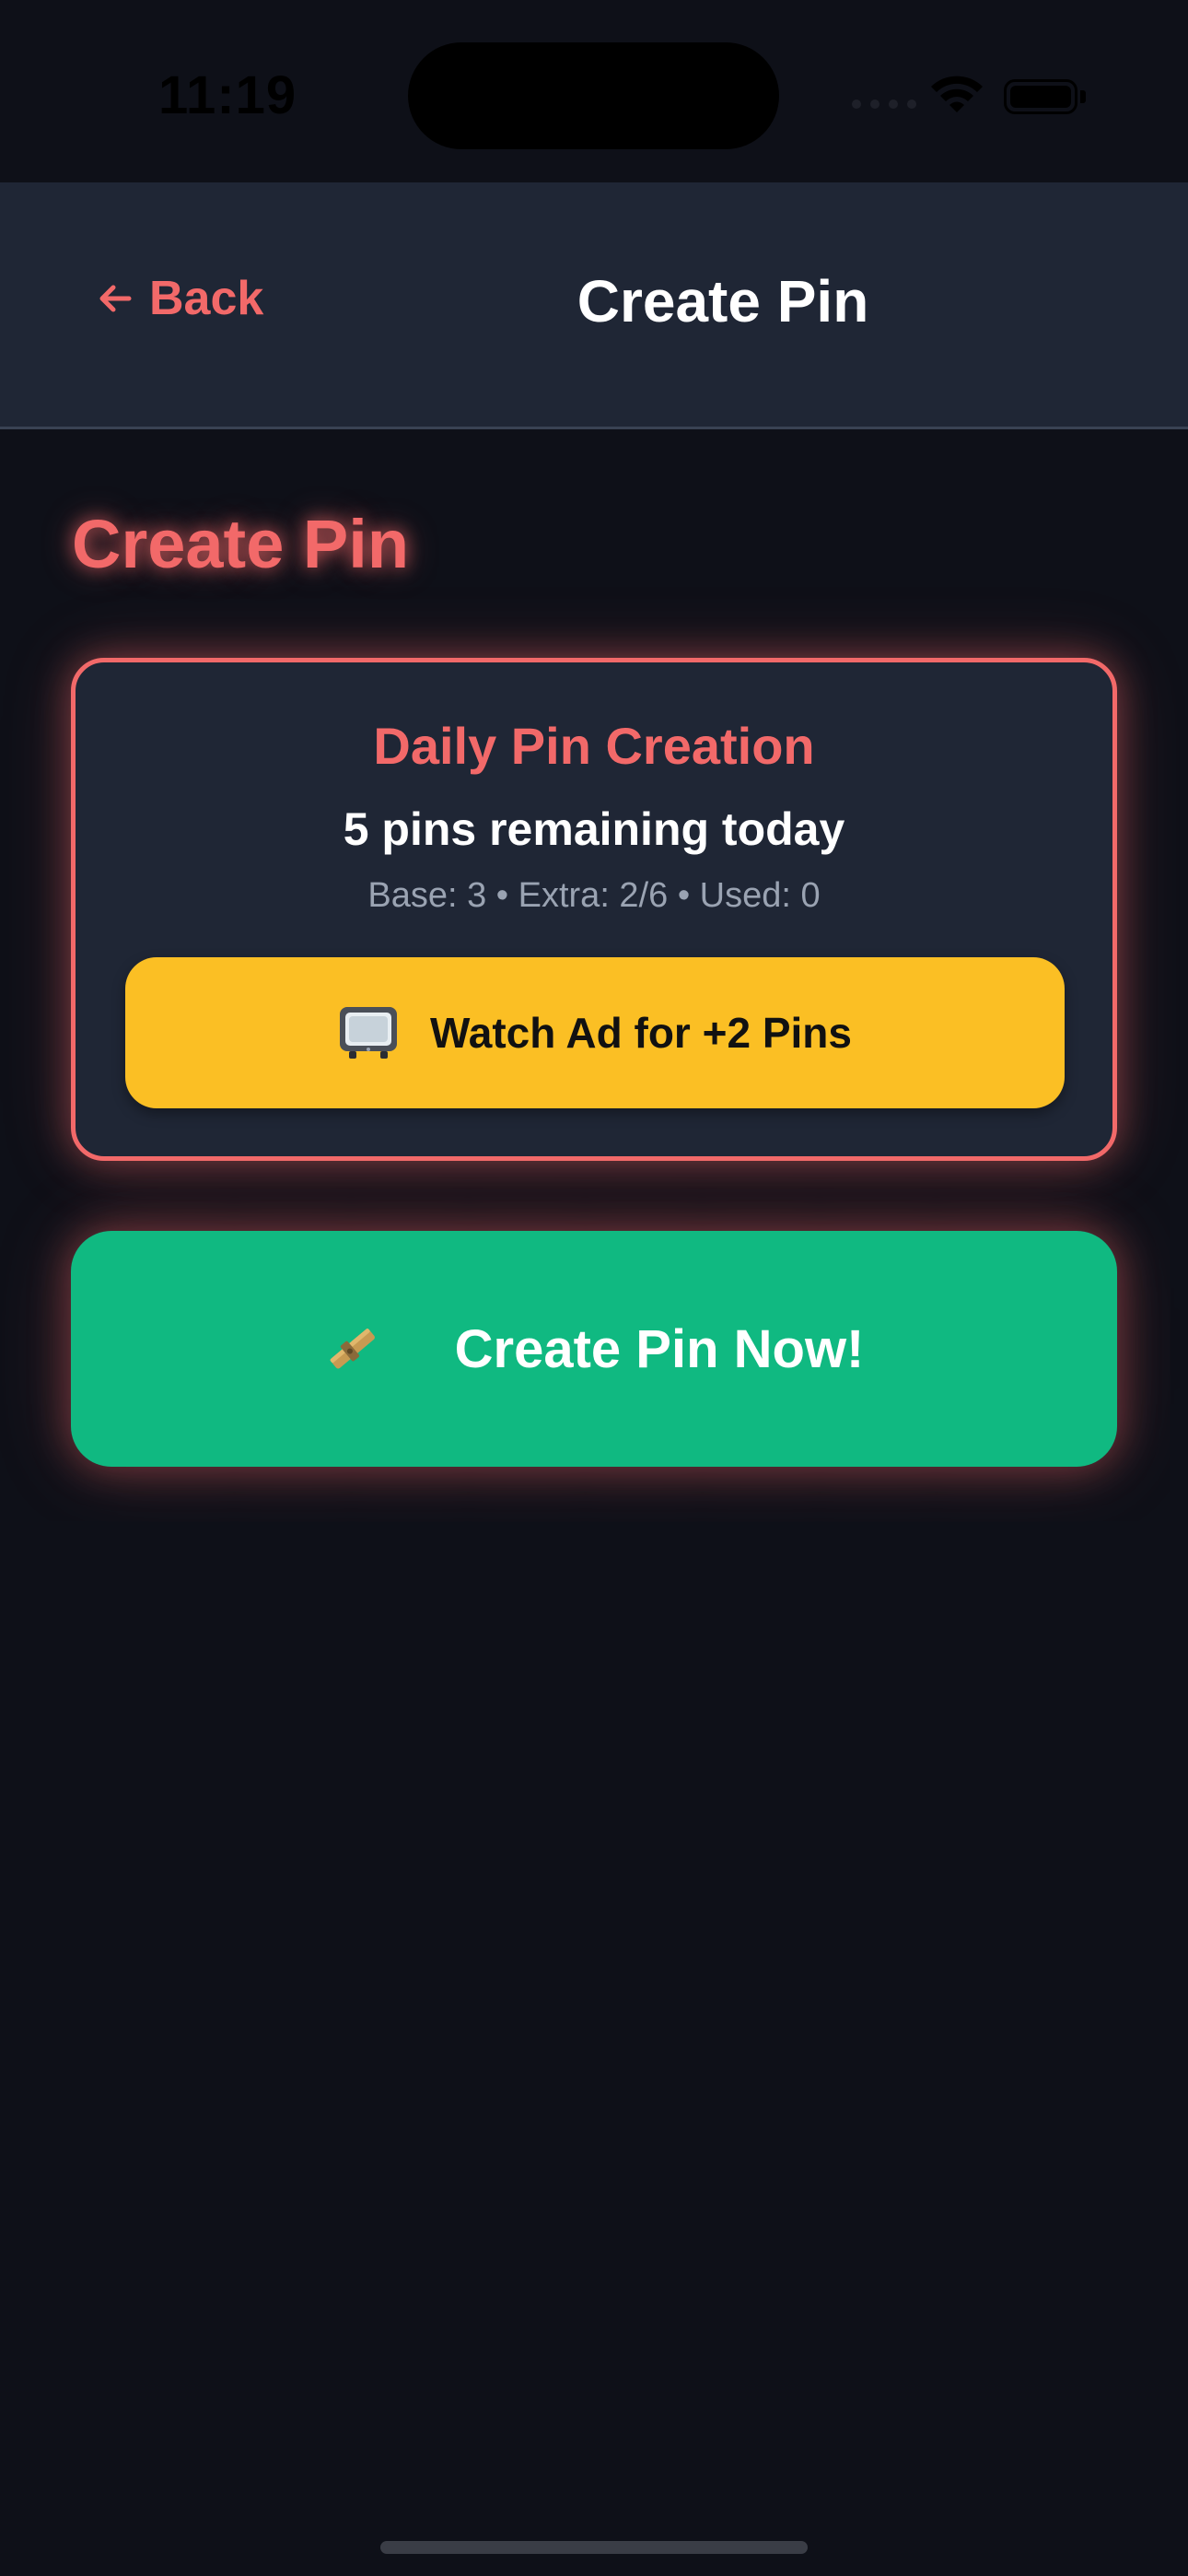 This screenshot has height=2576, width=1188. I want to click on pins-remaining-text: 5 pins remaining today, so click(594, 829).